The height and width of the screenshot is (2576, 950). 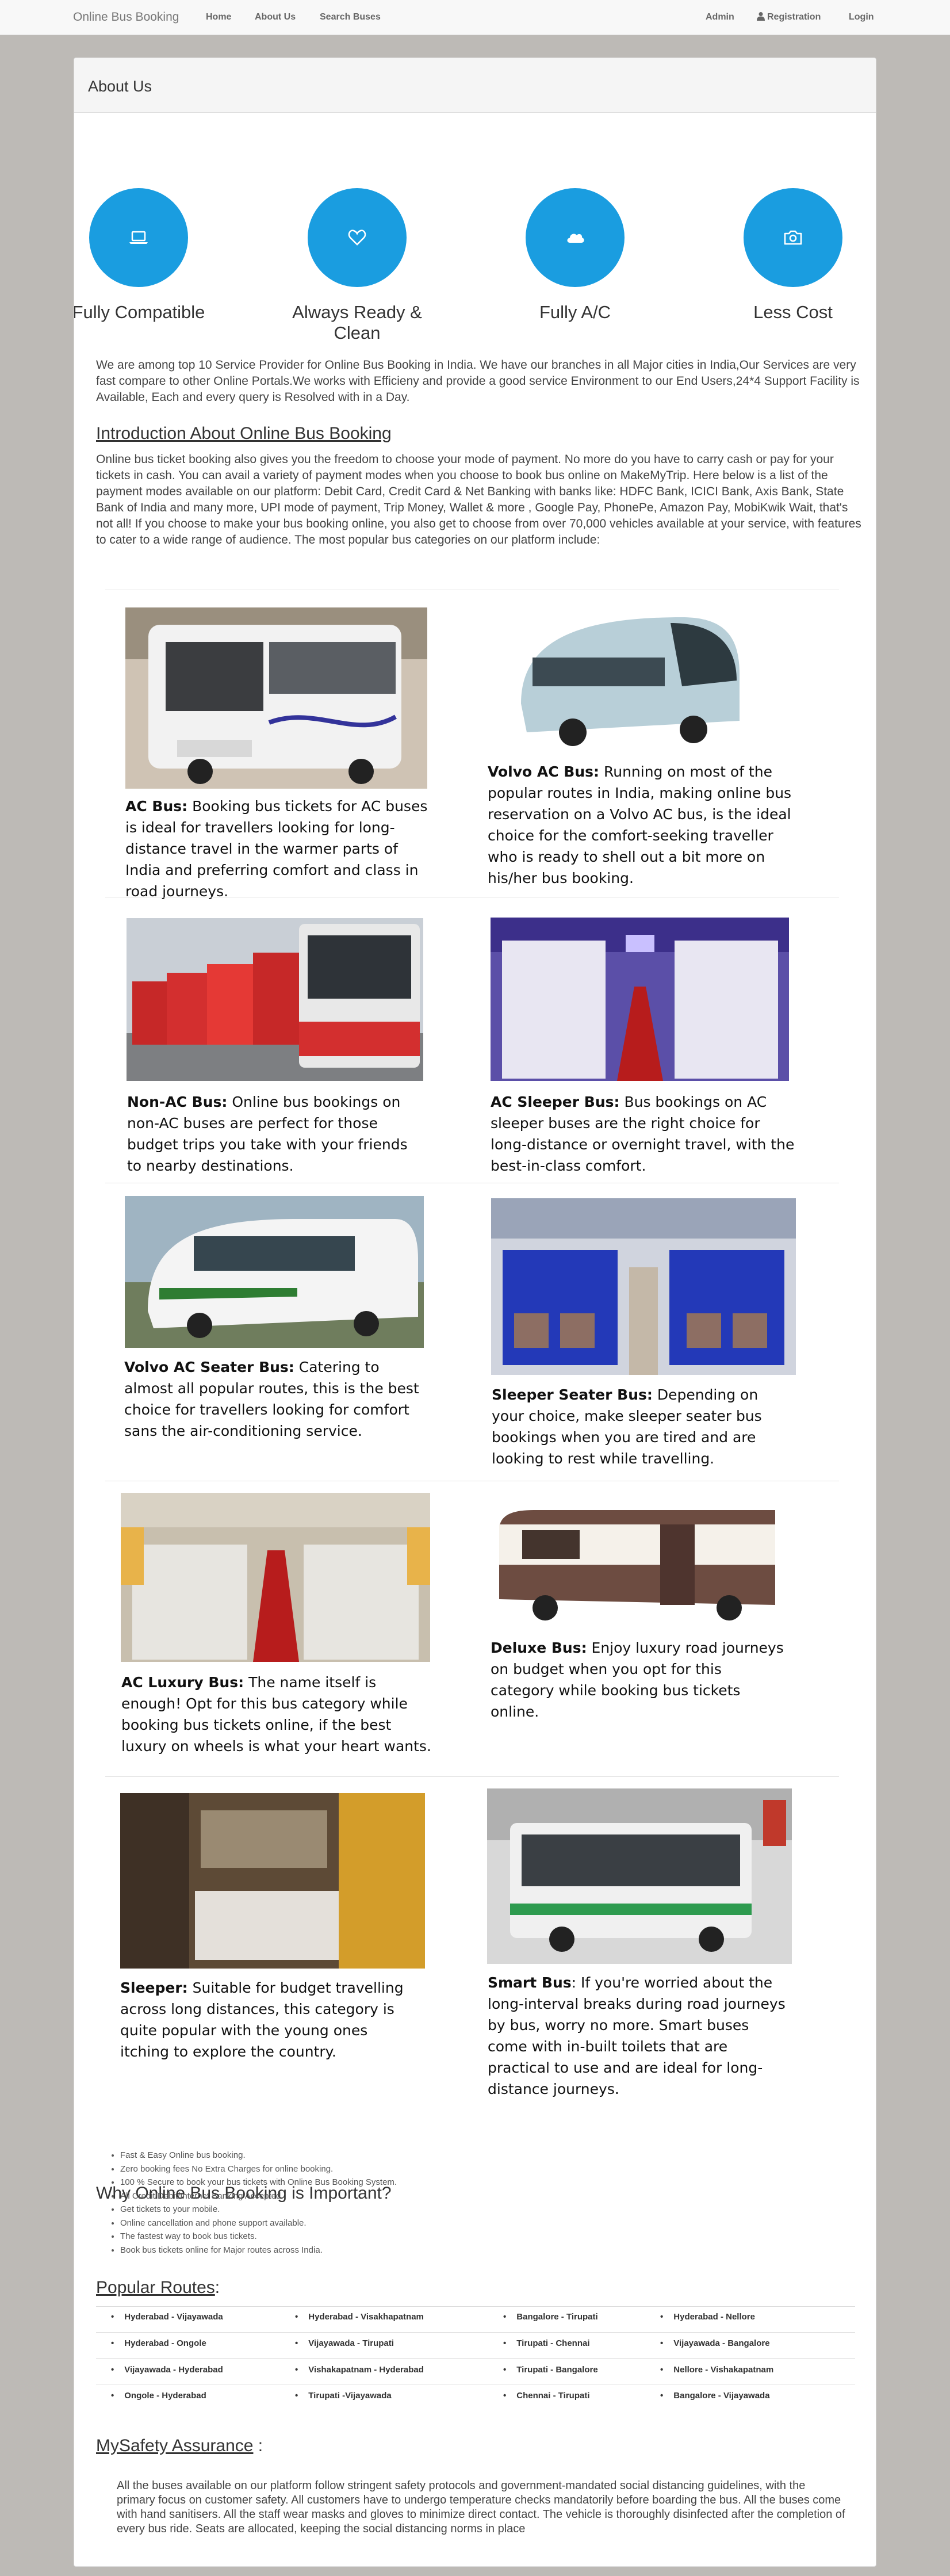 I want to click on route-link: Vijayawada - Bangalore, so click(x=714, y=2343).